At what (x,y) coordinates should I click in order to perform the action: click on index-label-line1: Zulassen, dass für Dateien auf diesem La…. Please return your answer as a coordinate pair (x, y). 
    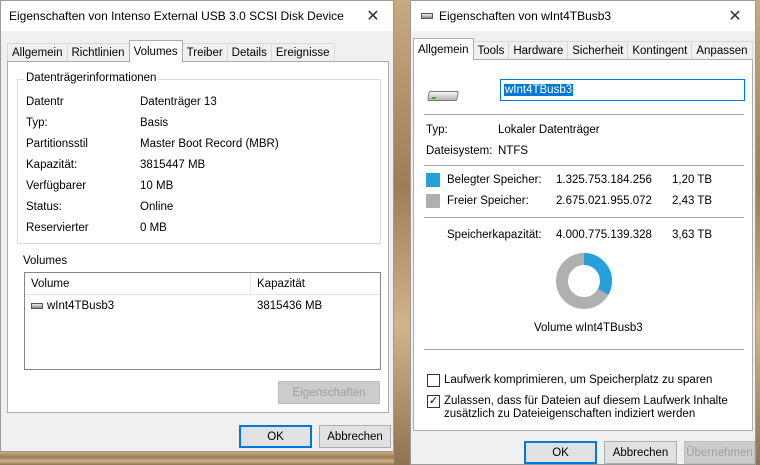
    Looking at the image, I should click on (586, 401).